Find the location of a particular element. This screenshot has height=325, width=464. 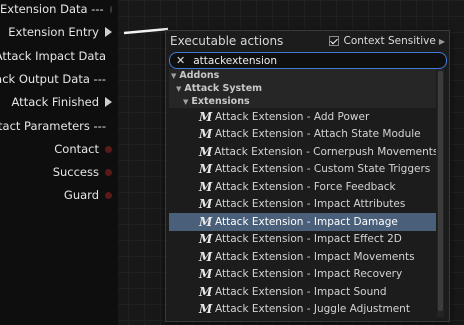

action-item-label: Attack Extension - Force Feedback is located at coordinates (305, 186).